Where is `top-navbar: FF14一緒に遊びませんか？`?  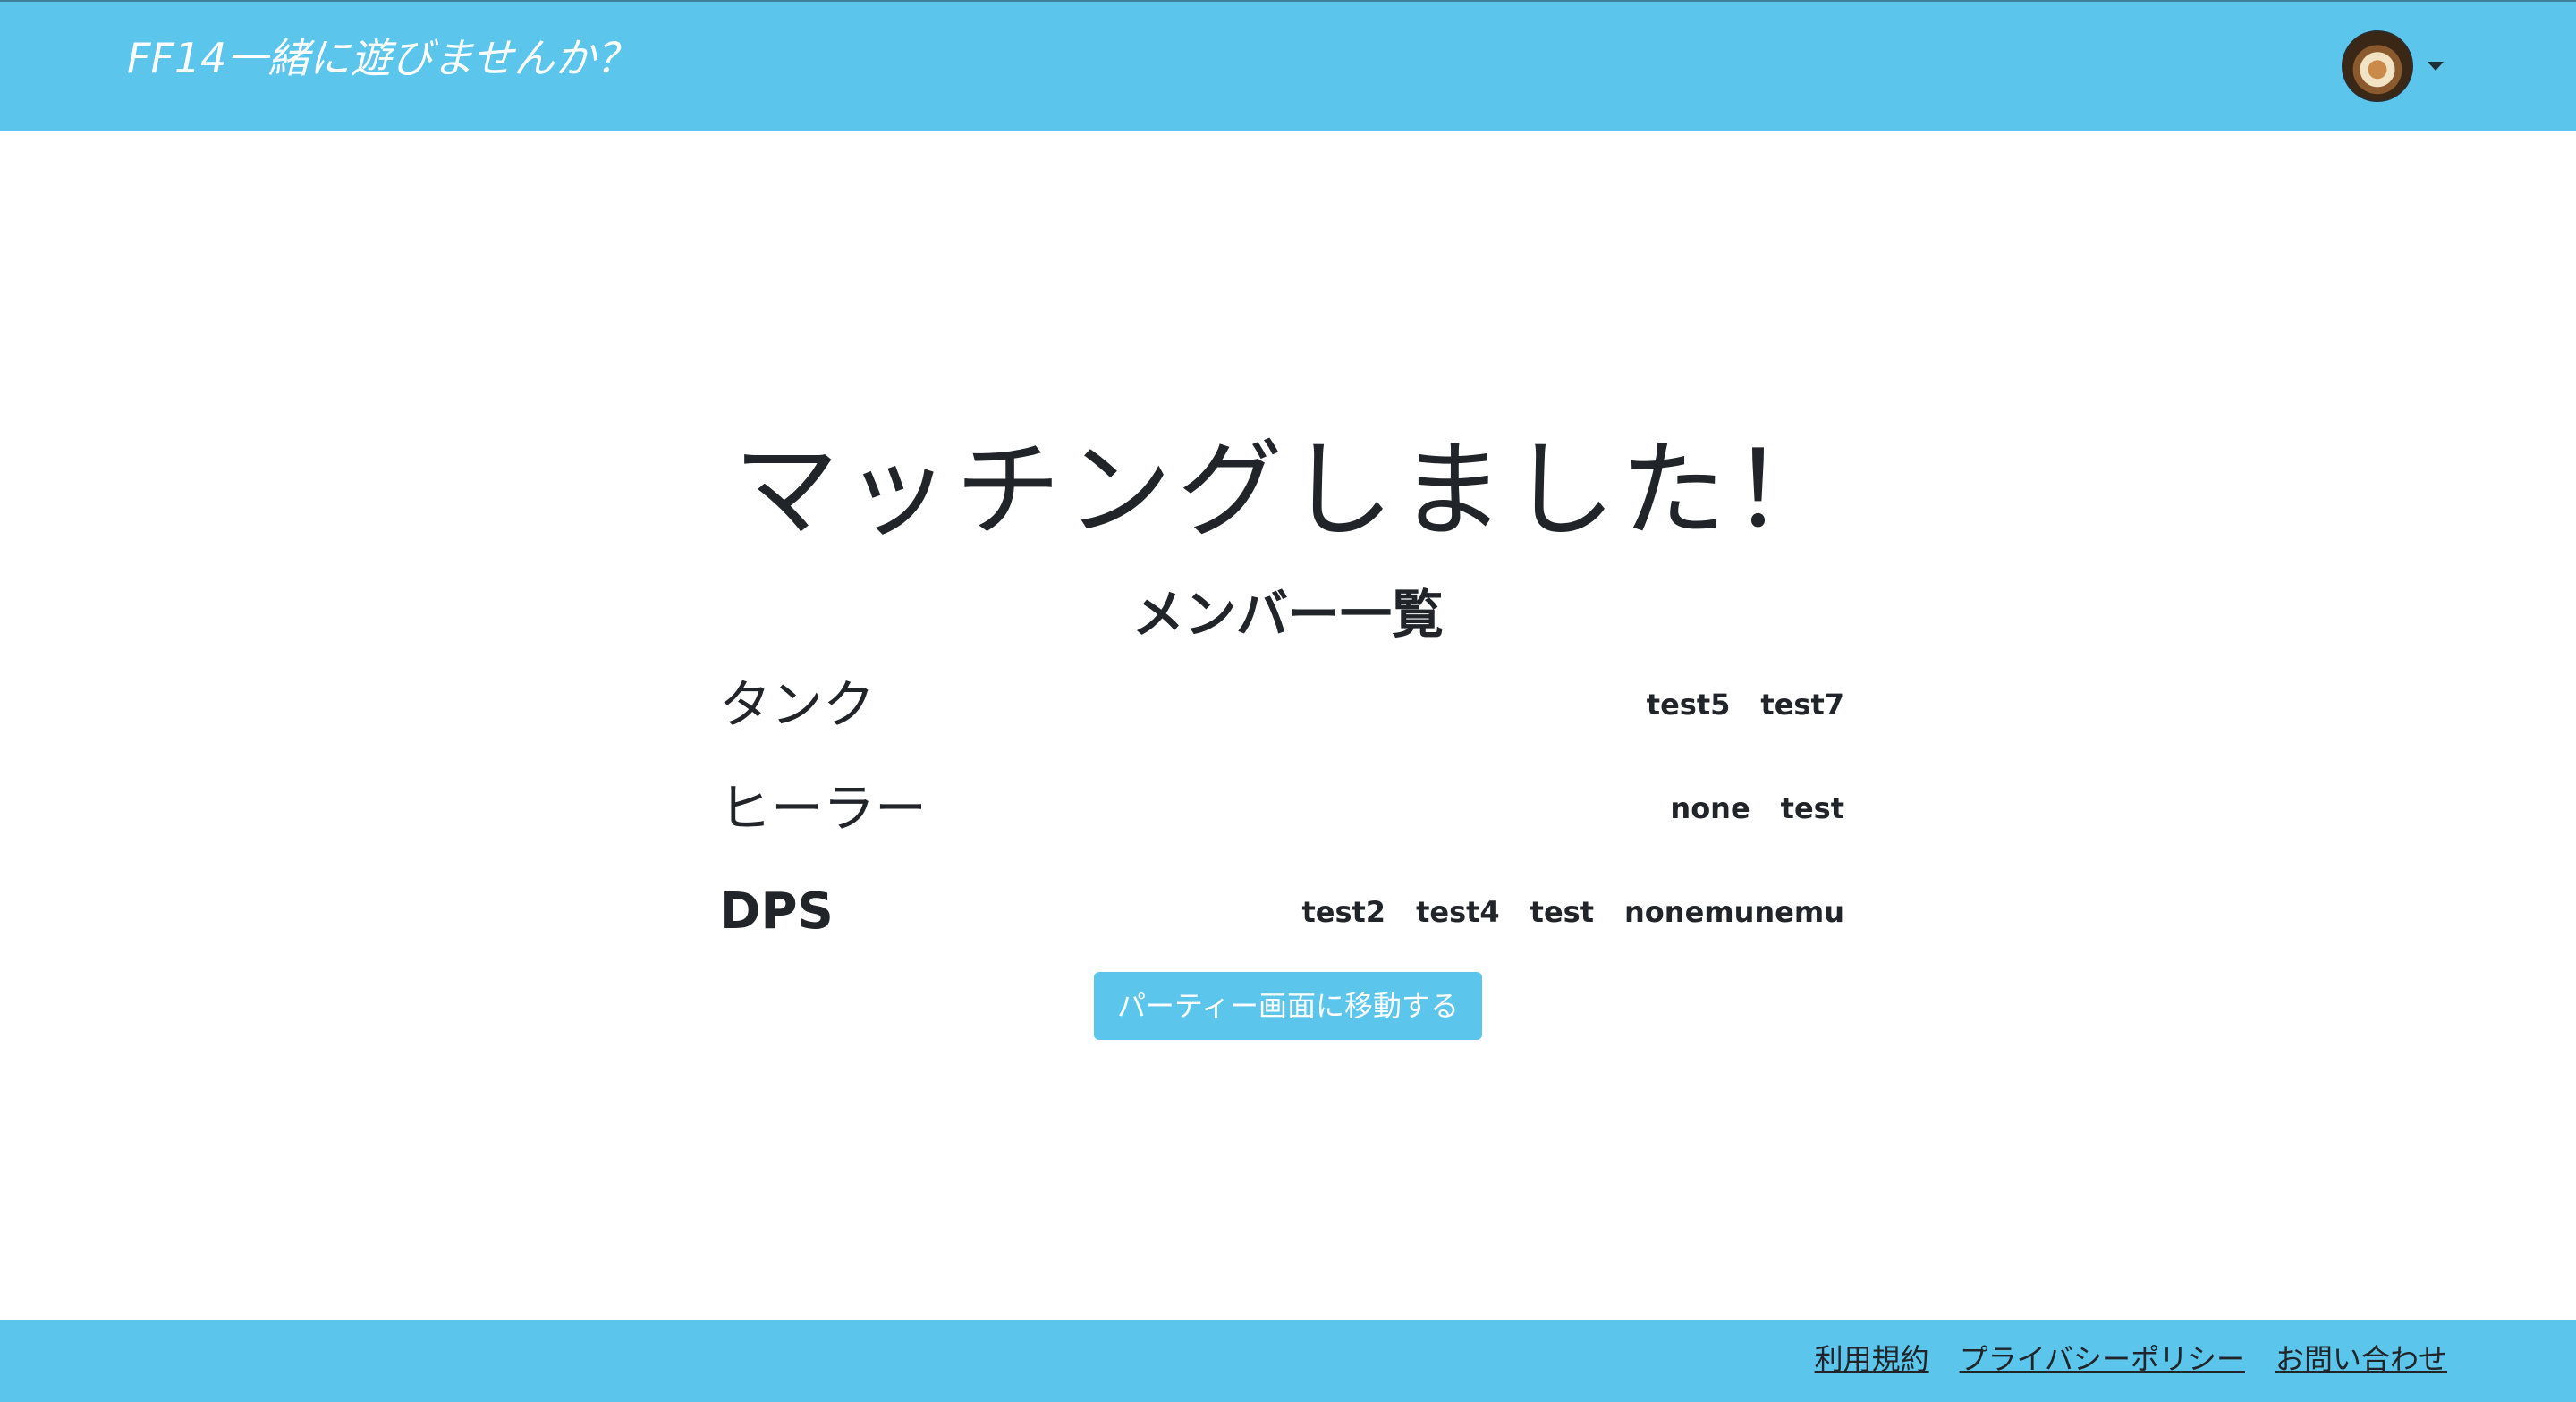
top-navbar: FF14一緒に遊びませんか？ is located at coordinates (1288, 65).